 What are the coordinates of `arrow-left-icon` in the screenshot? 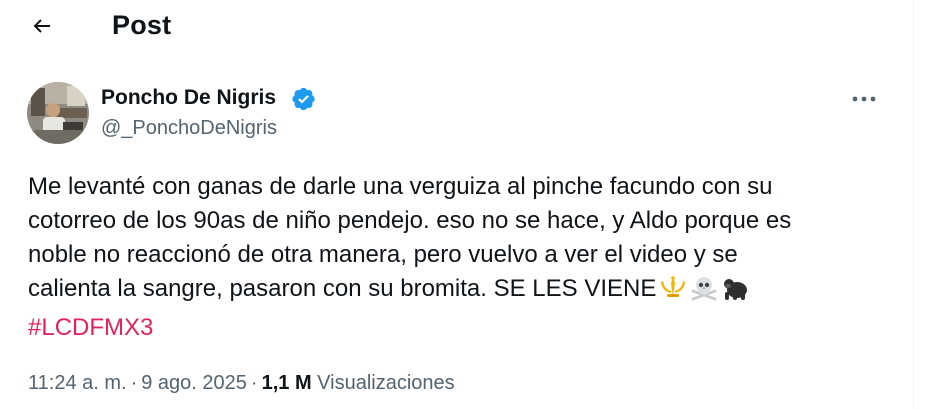 It's located at (41, 26).